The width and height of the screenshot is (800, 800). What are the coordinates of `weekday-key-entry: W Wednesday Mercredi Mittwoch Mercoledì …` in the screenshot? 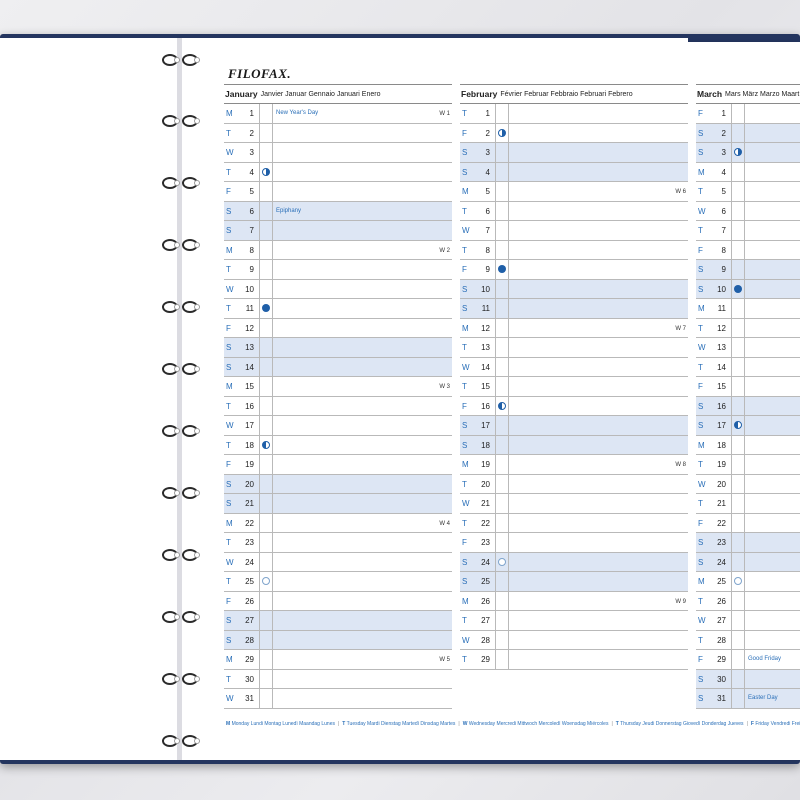 It's located at (536, 724).